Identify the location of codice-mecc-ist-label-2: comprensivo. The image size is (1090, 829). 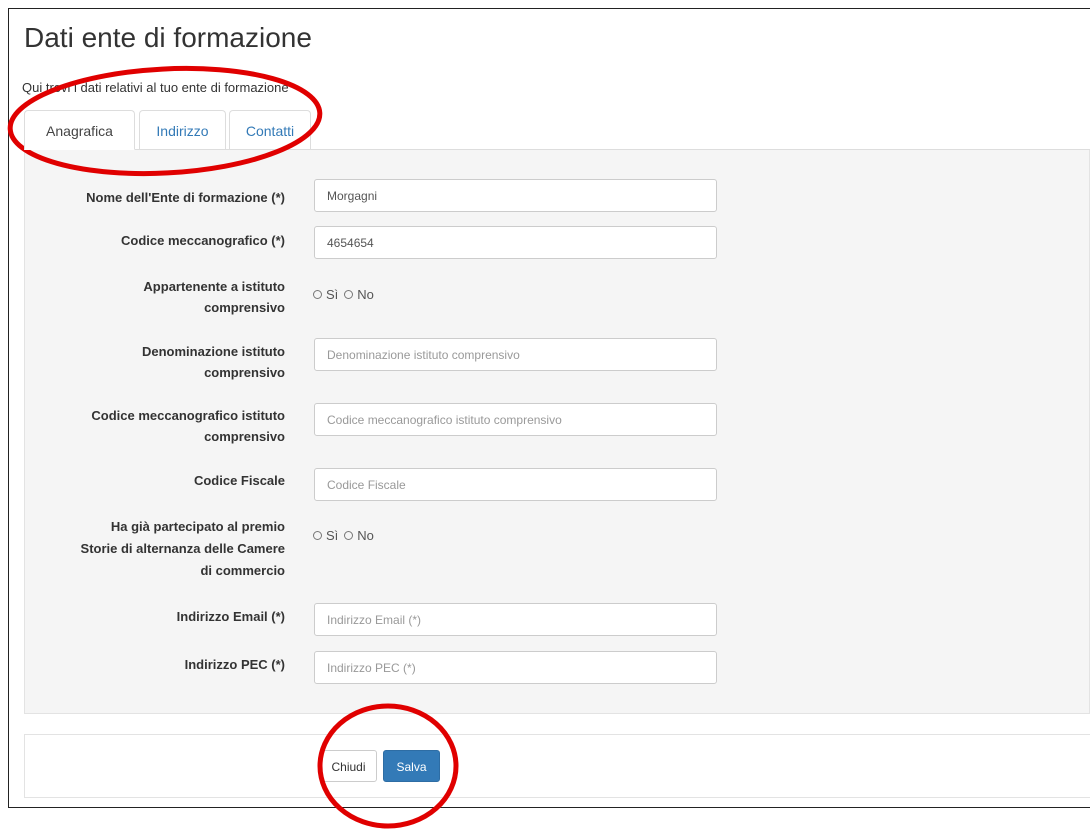
(244, 436).